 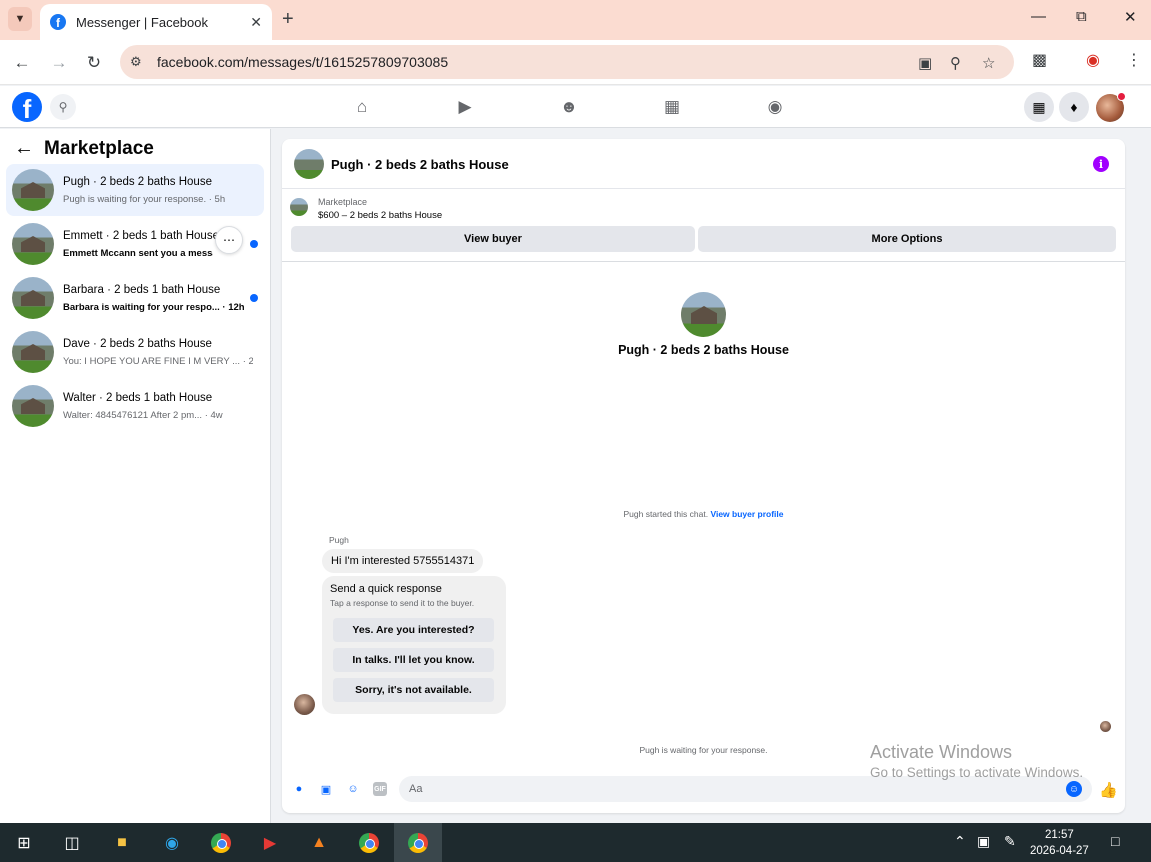 I want to click on view-buyer-profile-link: View buyer profile, so click(x=746, y=514).